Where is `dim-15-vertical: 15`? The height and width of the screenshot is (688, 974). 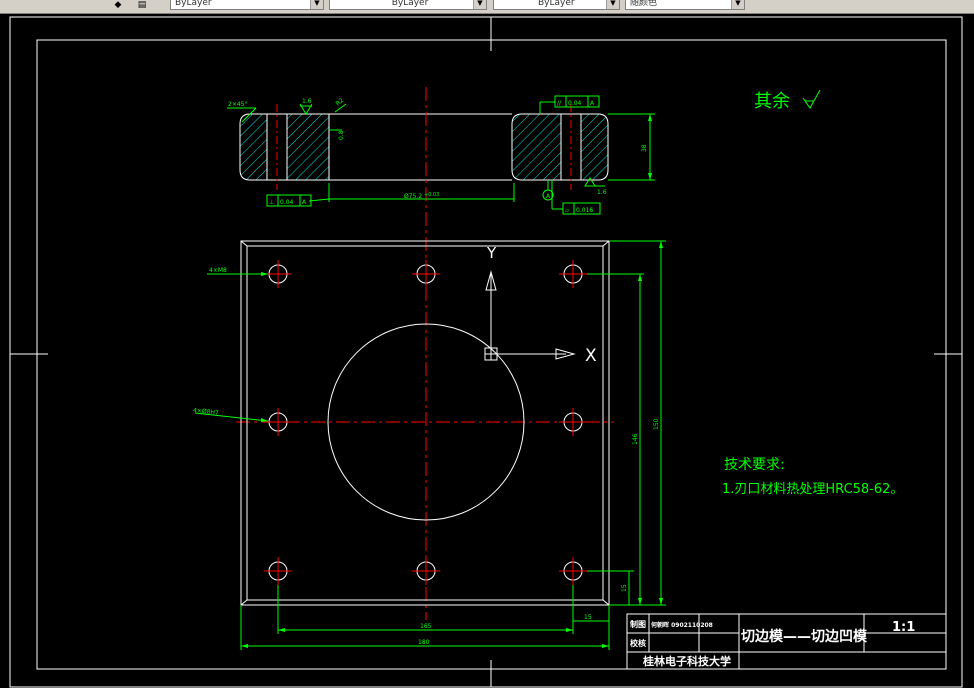 dim-15-vertical: 15 is located at coordinates (624, 588).